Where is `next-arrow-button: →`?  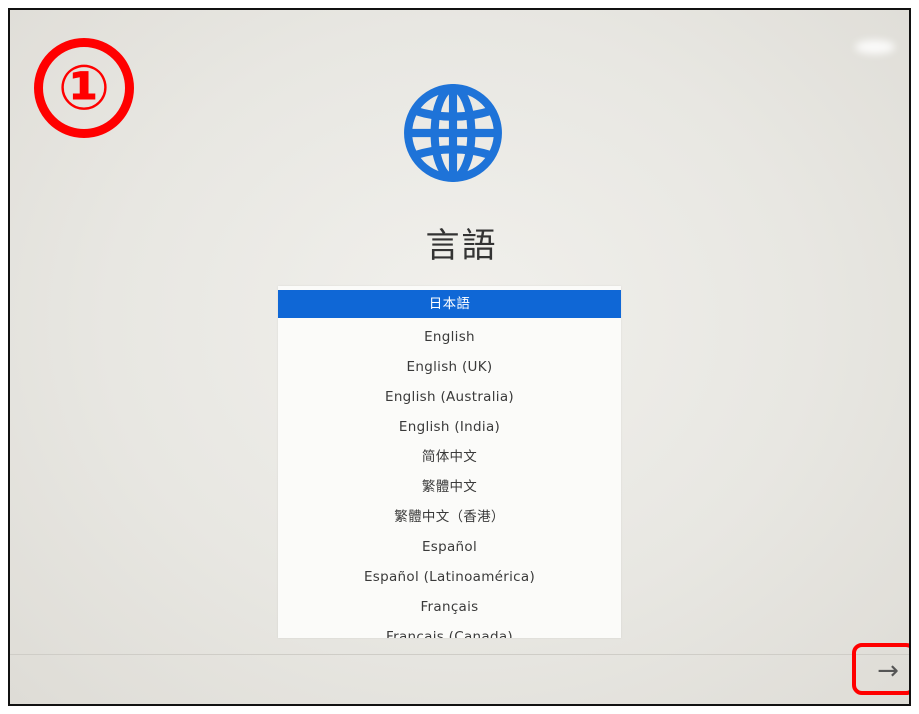
next-arrow-button: → is located at coordinates (888, 671).